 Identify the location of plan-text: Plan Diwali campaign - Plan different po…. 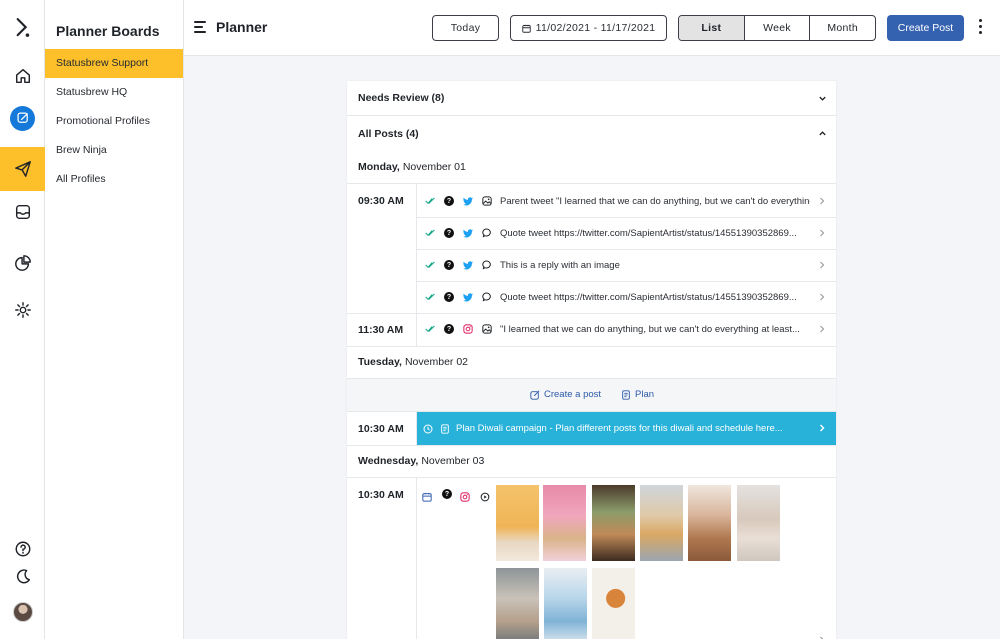
(619, 428).